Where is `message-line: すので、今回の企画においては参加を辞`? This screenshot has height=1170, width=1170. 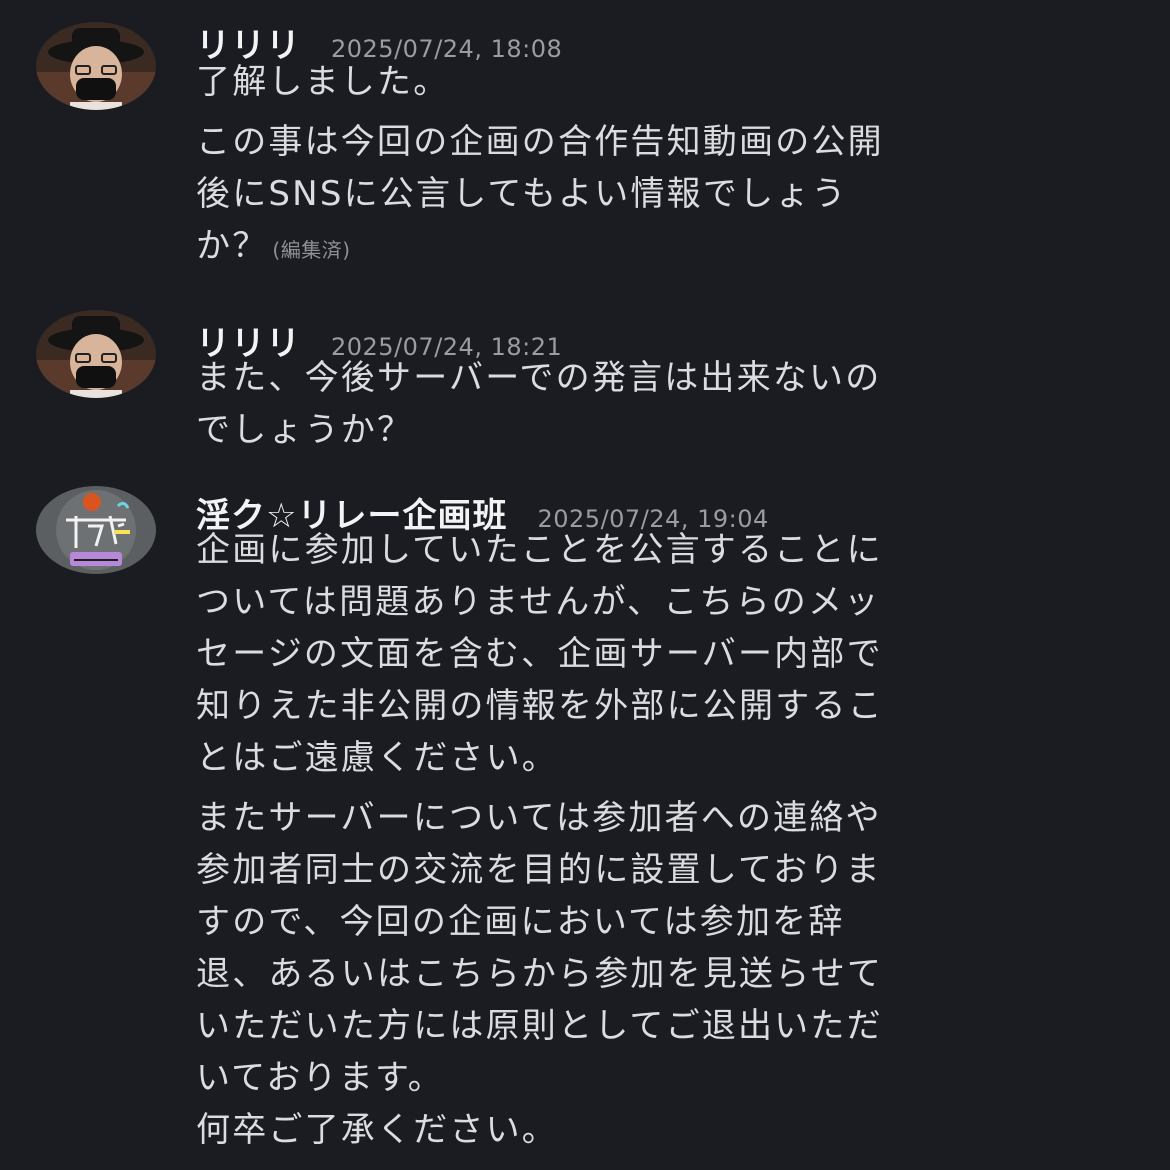
message-line: すので、今回の企画においては参加を辞 is located at coordinates (520, 922).